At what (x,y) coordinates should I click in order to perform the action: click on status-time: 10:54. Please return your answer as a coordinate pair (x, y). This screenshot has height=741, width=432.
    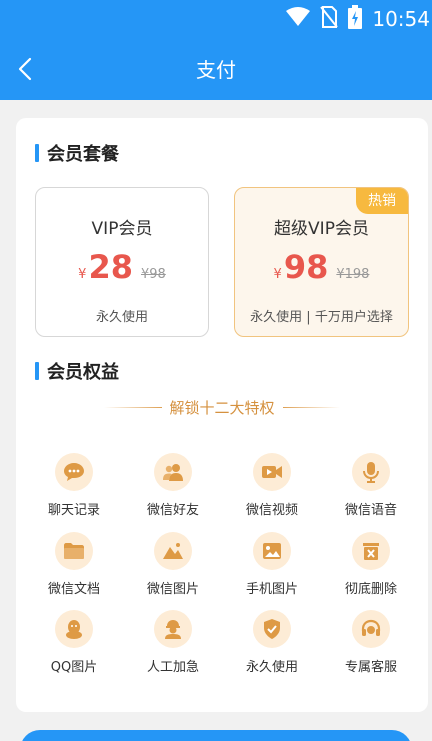
    Looking at the image, I should click on (401, 19).